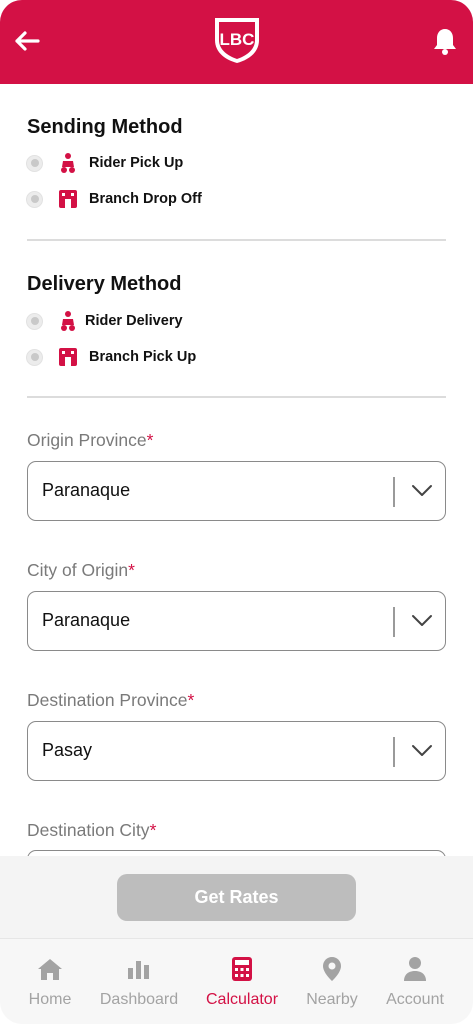 Image resolution: width=473 pixels, height=1024 pixels. What do you see at coordinates (415, 969) in the screenshot?
I see `user-icon` at bounding box center [415, 969].